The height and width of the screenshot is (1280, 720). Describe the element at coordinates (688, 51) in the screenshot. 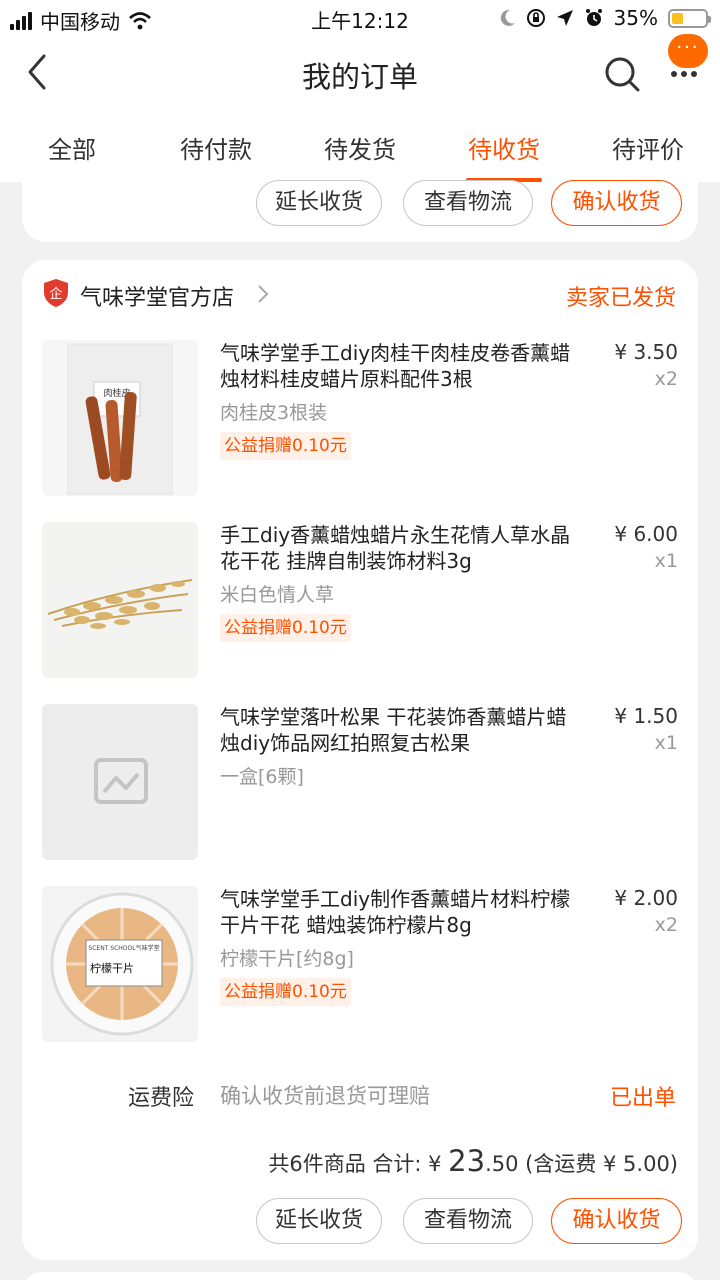

I see `more-menu-badge: ···` at that location.